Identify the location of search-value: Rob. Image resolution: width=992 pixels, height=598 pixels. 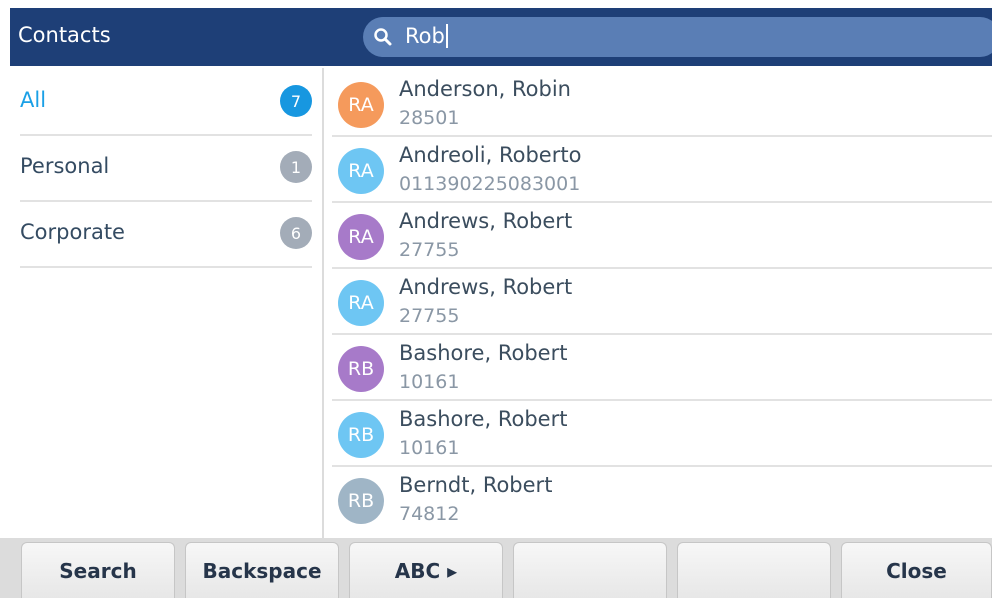
(425, 36).